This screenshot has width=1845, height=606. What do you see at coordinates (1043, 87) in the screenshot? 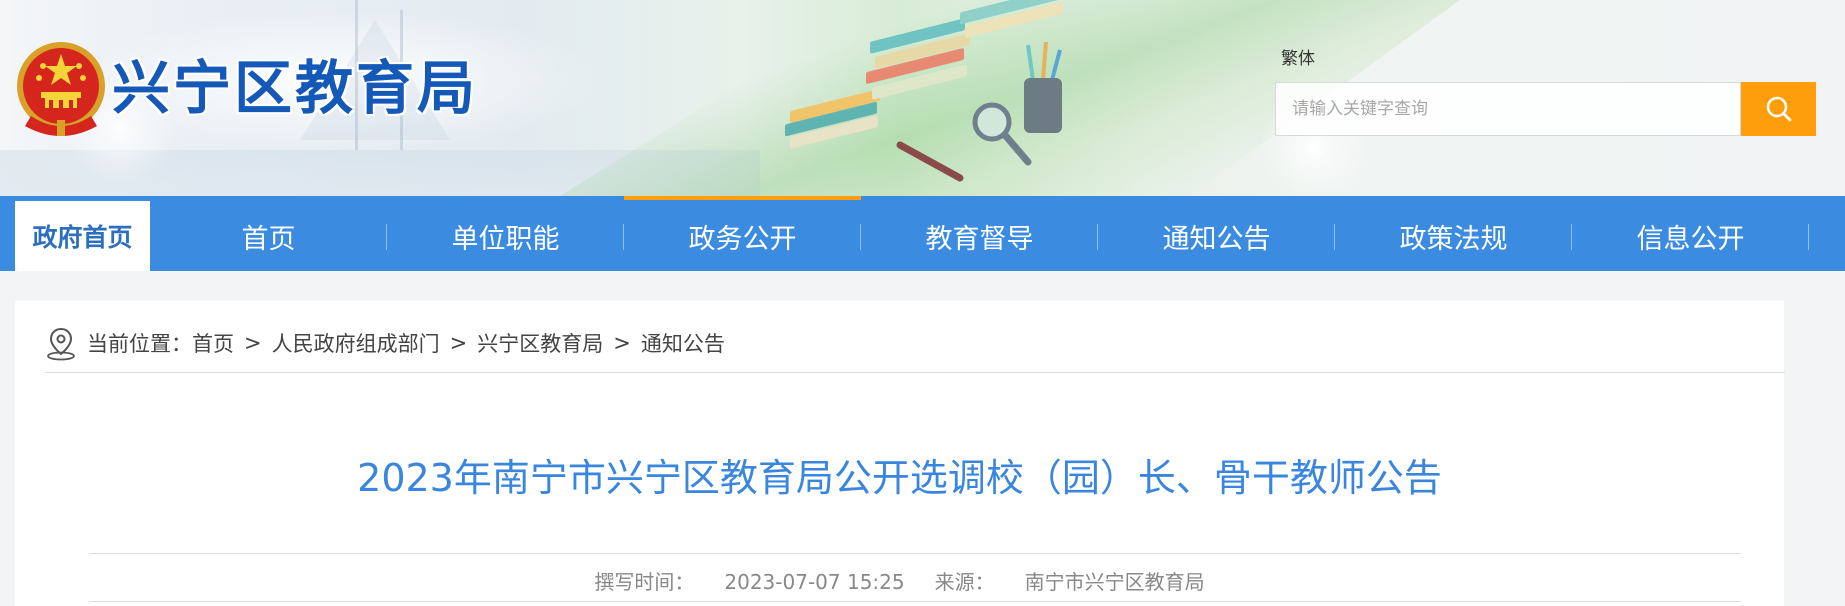
I see `pencil-cup-decoration-icon` at bounding box center [1043, 87].